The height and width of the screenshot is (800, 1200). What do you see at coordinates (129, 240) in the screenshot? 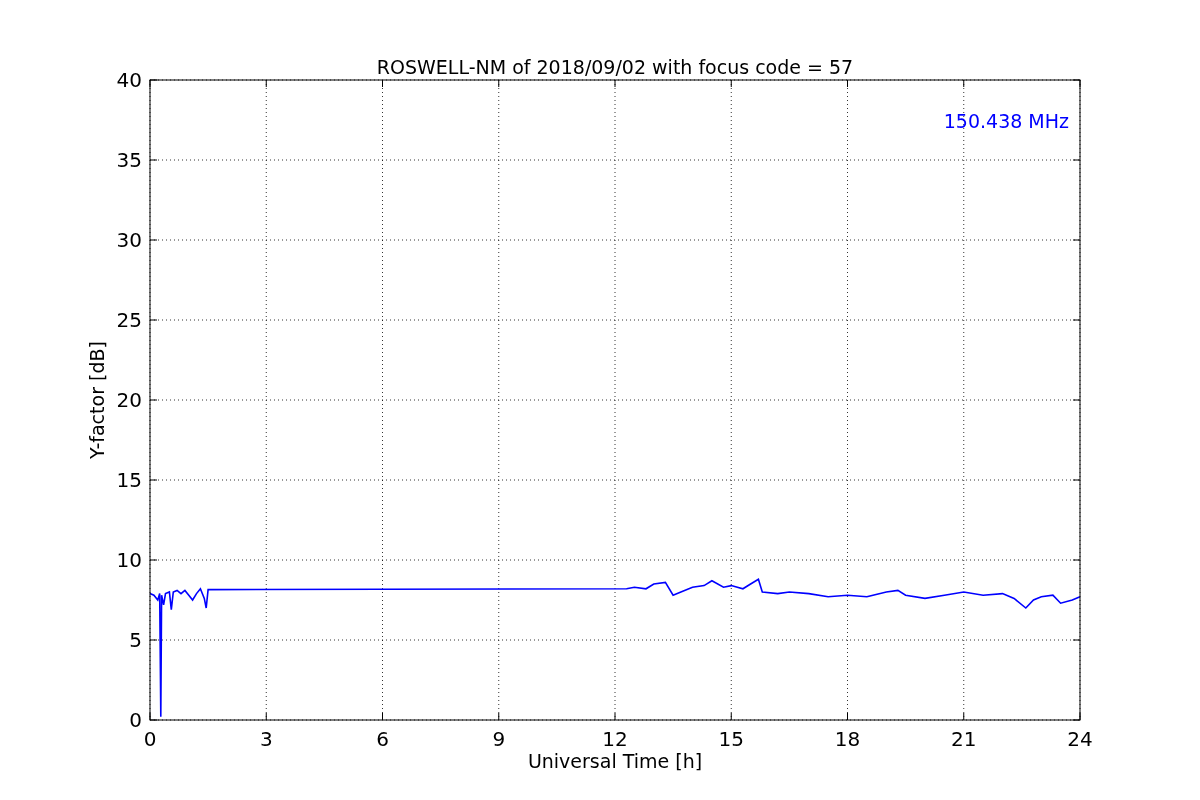
I see `y-tick-label: 30` at bounding box center [129, 240].